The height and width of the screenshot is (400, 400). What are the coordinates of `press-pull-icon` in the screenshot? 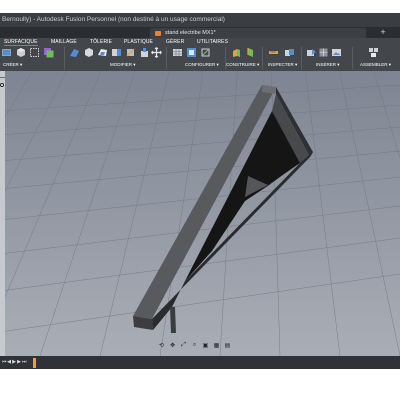 It's located at (144, 52).